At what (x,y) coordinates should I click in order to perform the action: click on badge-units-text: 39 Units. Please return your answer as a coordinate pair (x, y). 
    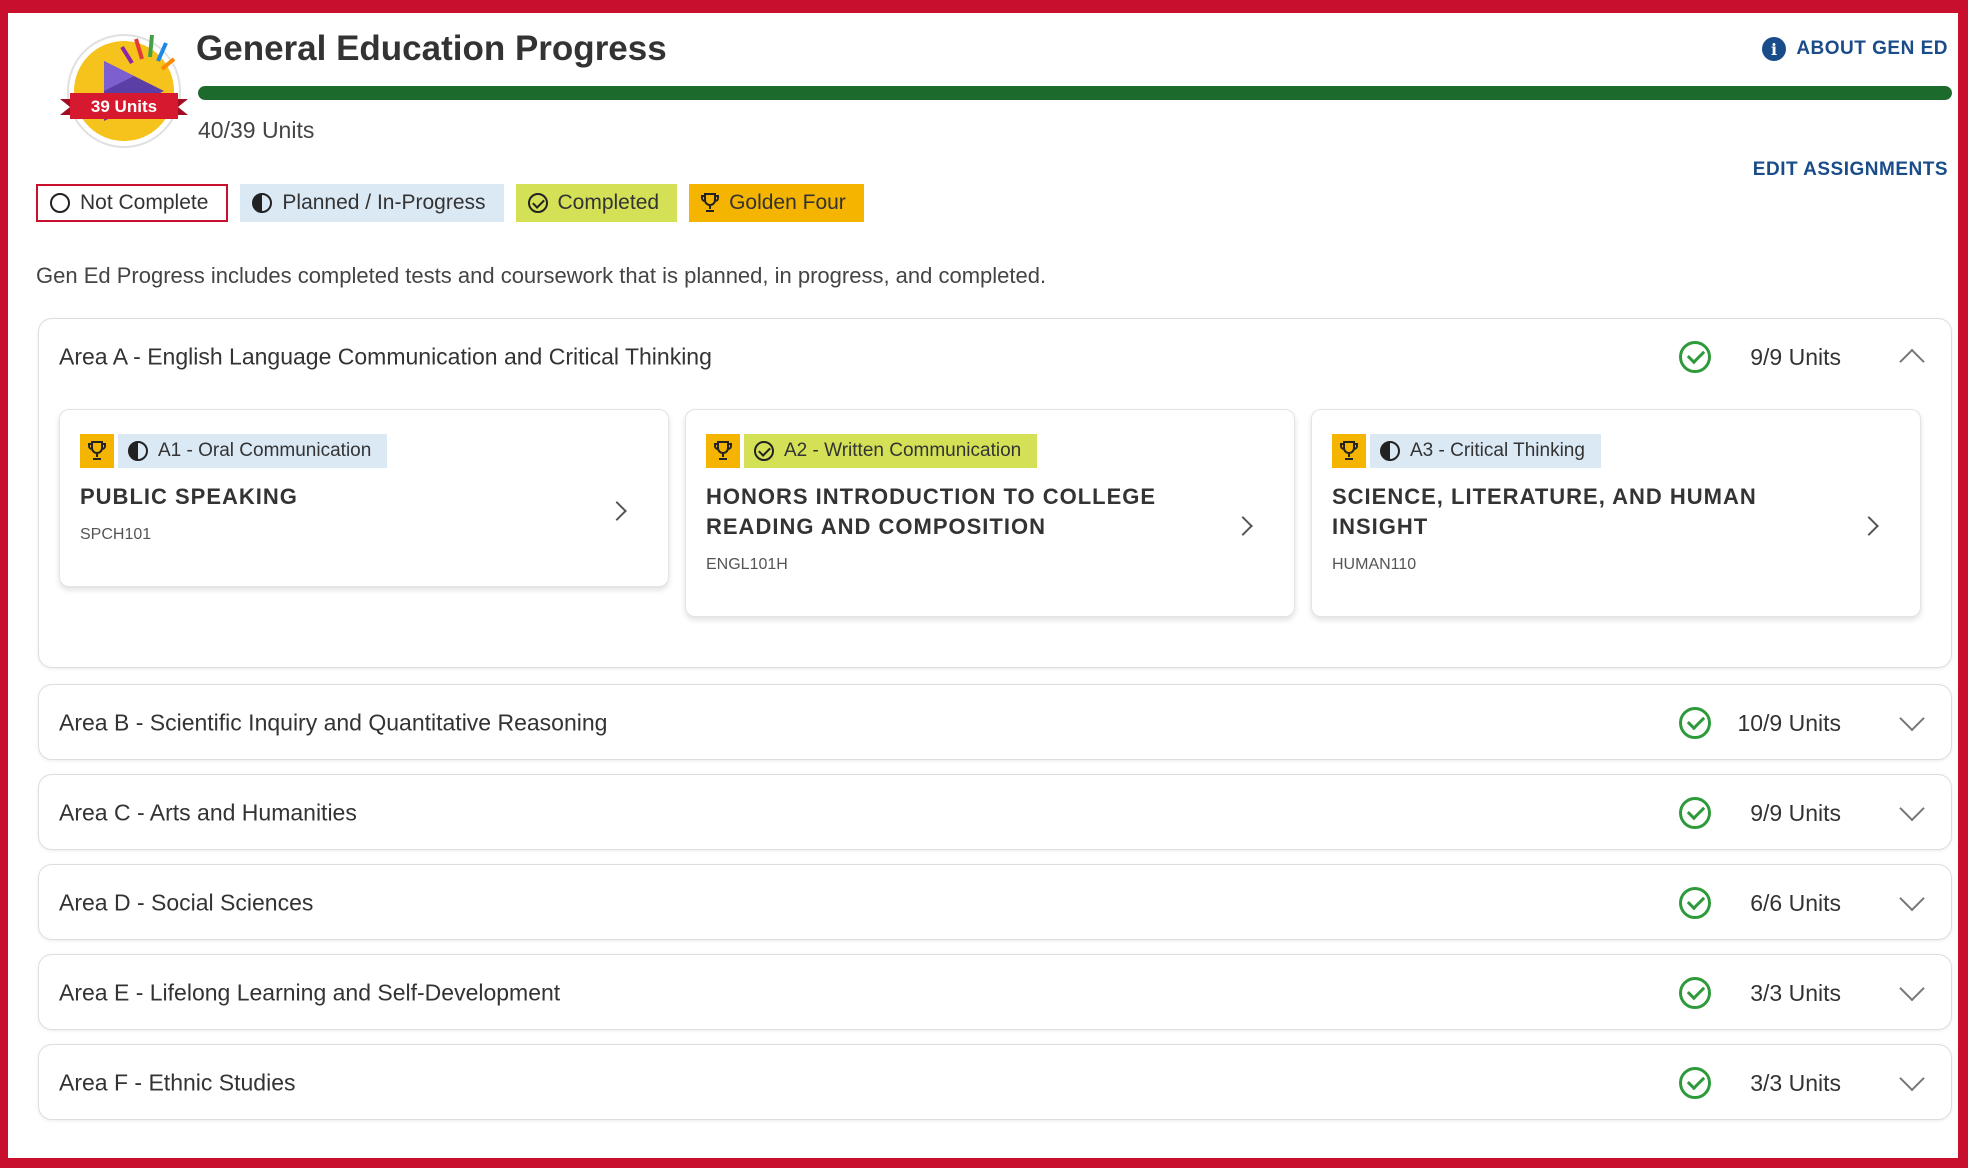
    Looking at the image, I should click on (124, 106).